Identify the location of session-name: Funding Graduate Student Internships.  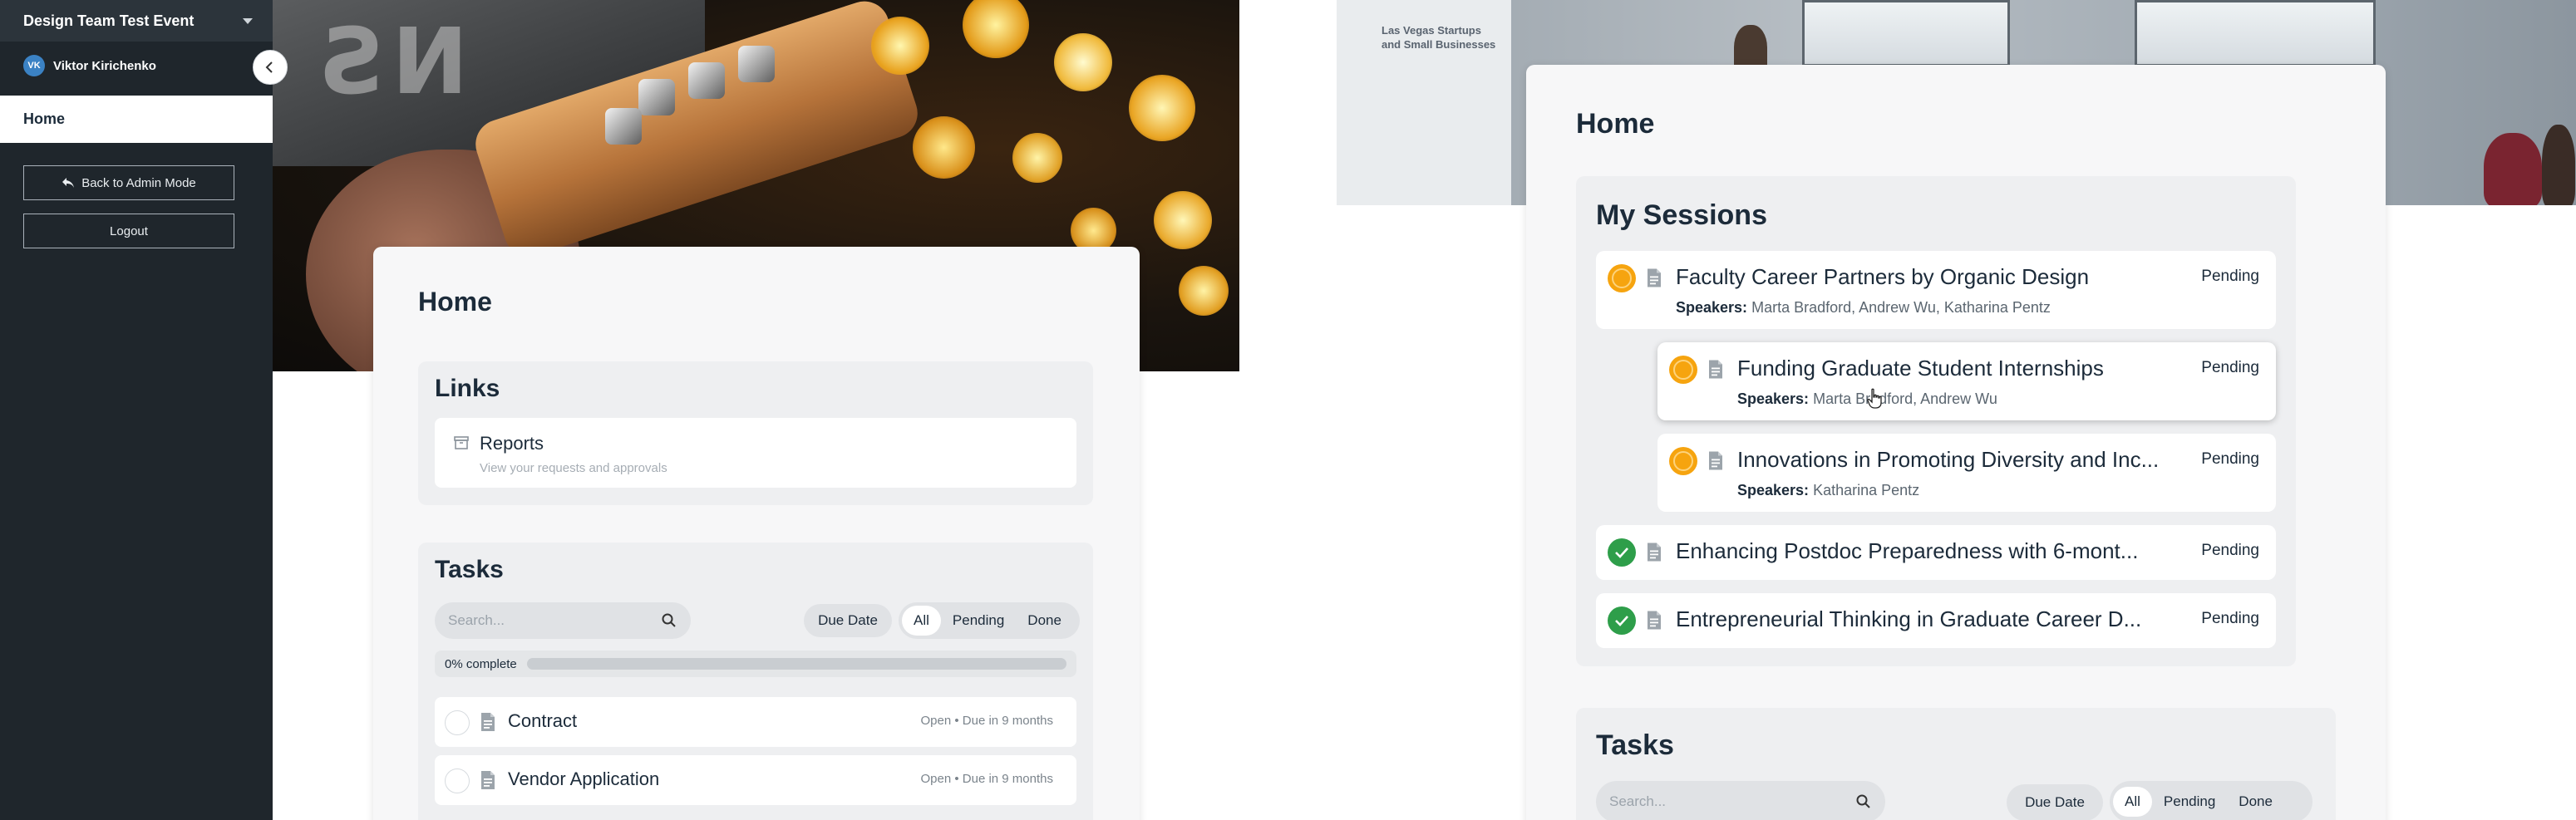
(1920, 369).